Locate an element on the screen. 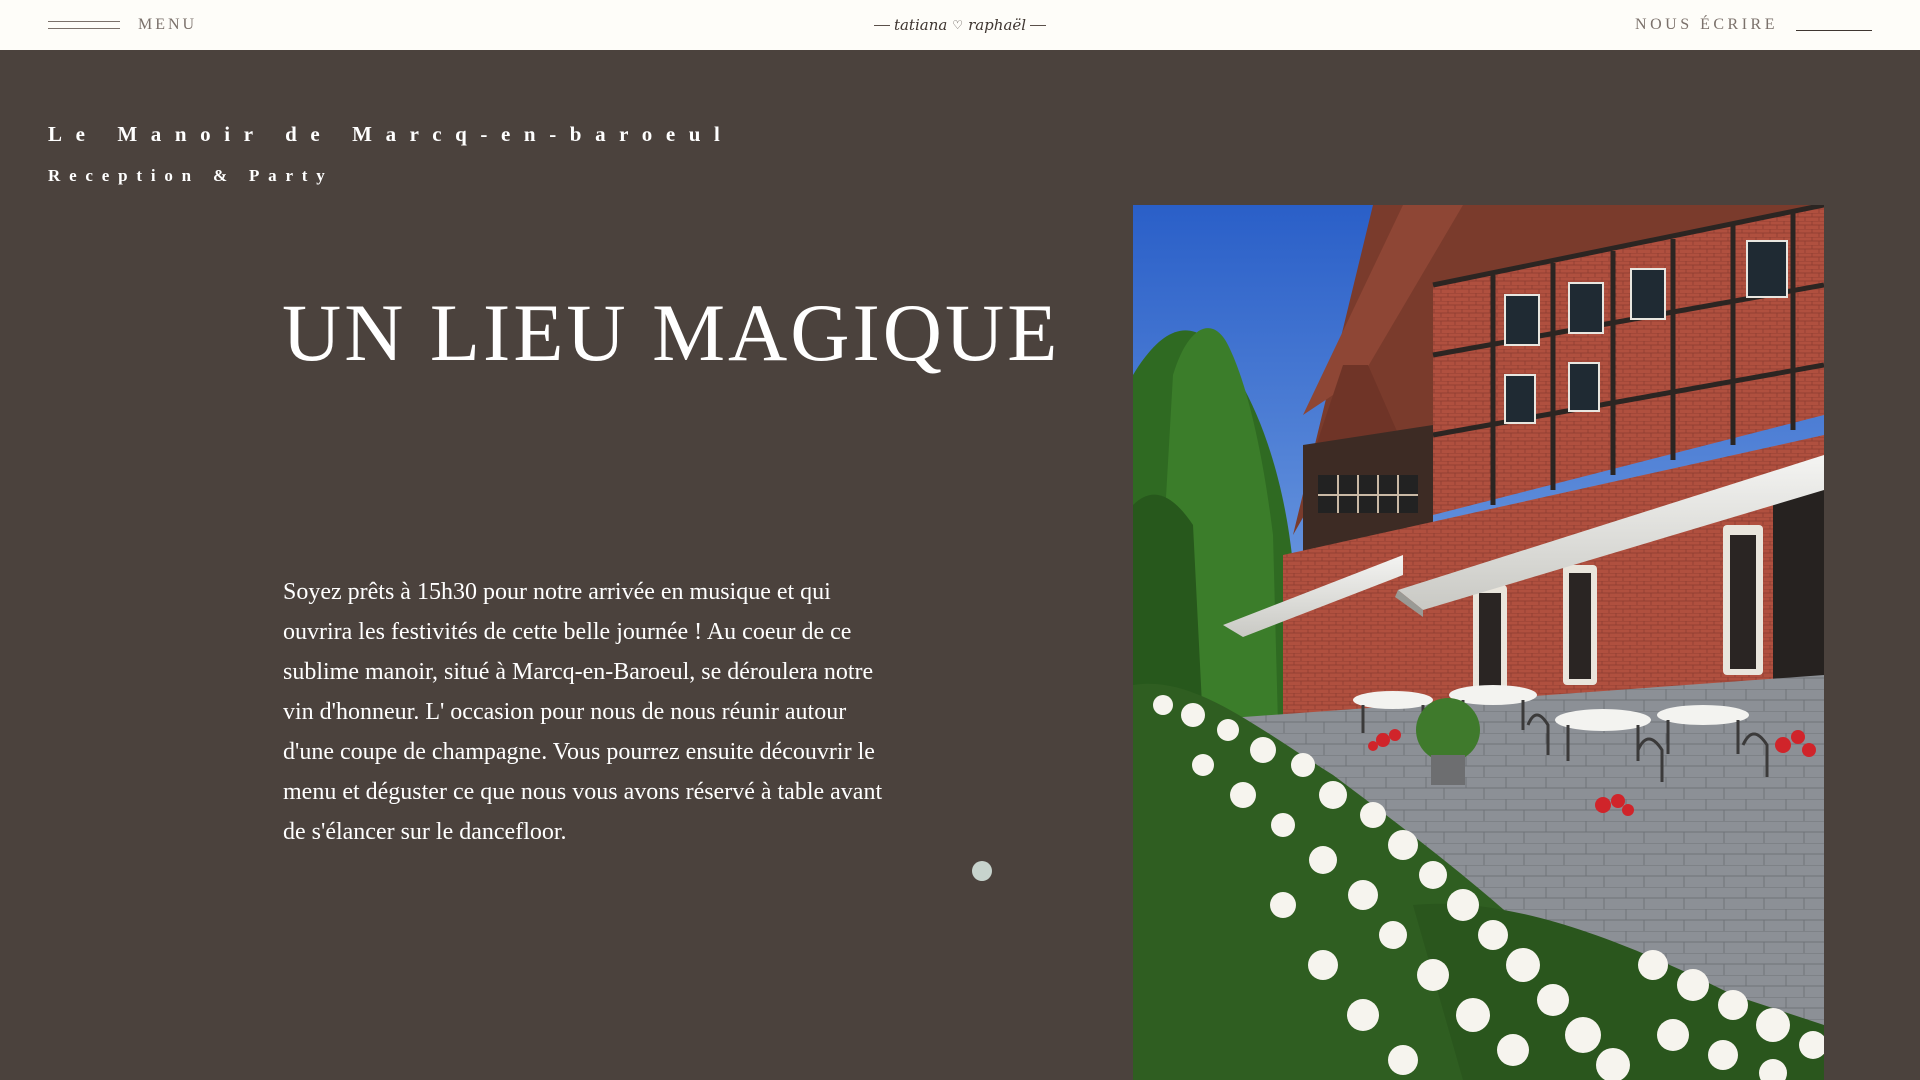  menu-label: MENU is located at coordinates (167, 25).